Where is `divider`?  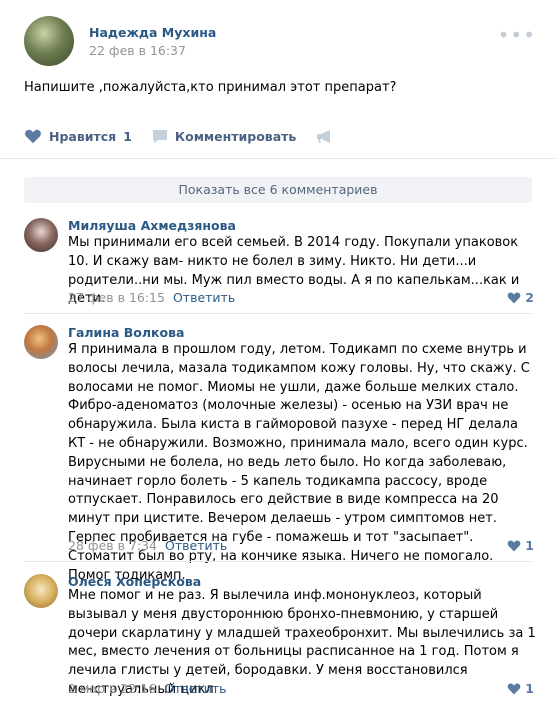
divider is located at coordinates (278, 158).